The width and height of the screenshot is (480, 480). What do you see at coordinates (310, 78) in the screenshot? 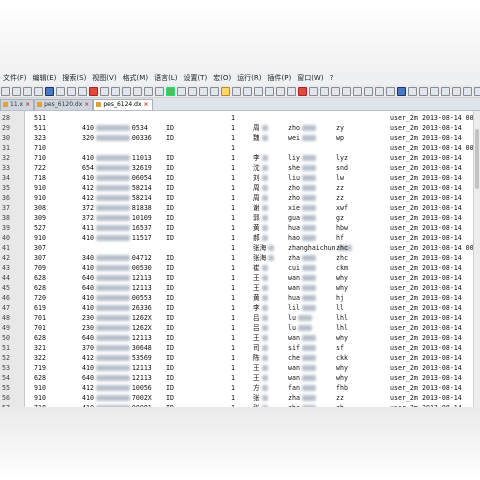
I see `menu-item: 窗口(W)` at bounding box center [310, 78].